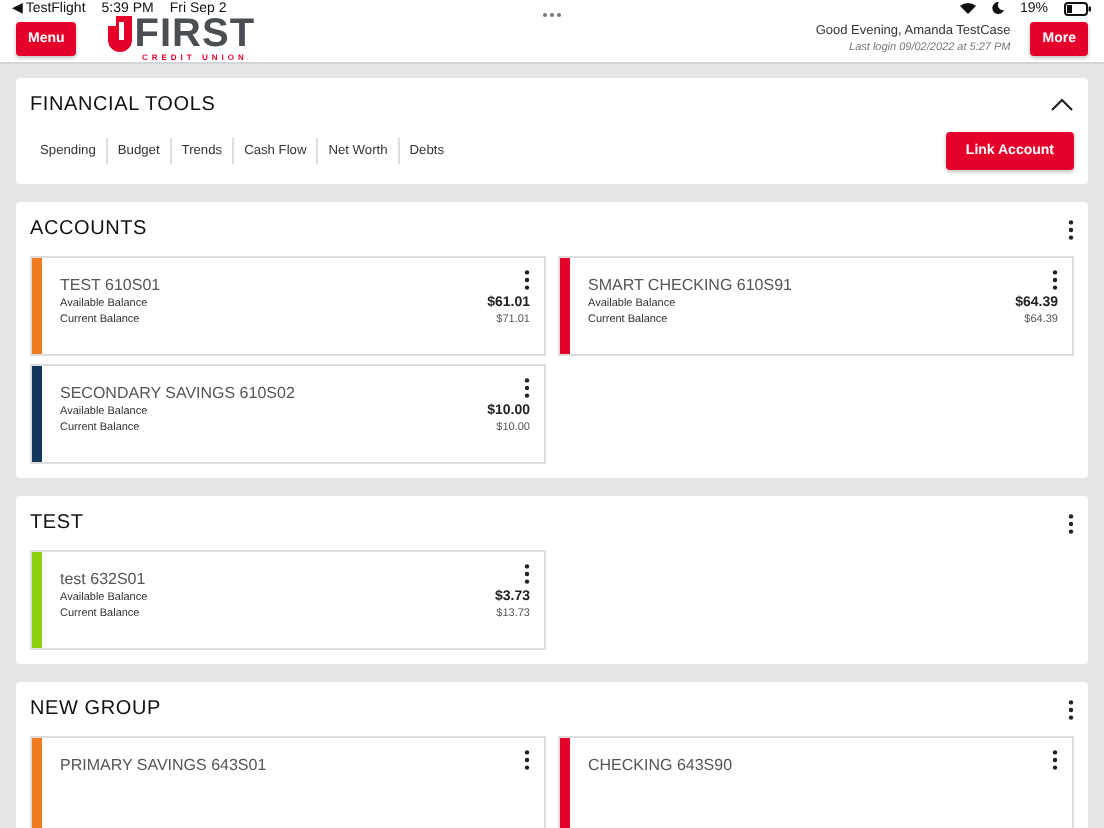 The height and width of the screenshot is (828, 1104). I want to click on account-card: CHECKING 643S90, so click(816, 782).